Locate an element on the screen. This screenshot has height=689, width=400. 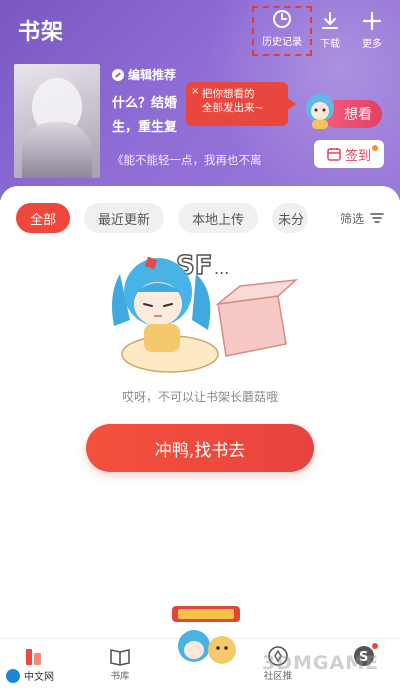
download-label: 下载 is located at coordinates (330, 44).